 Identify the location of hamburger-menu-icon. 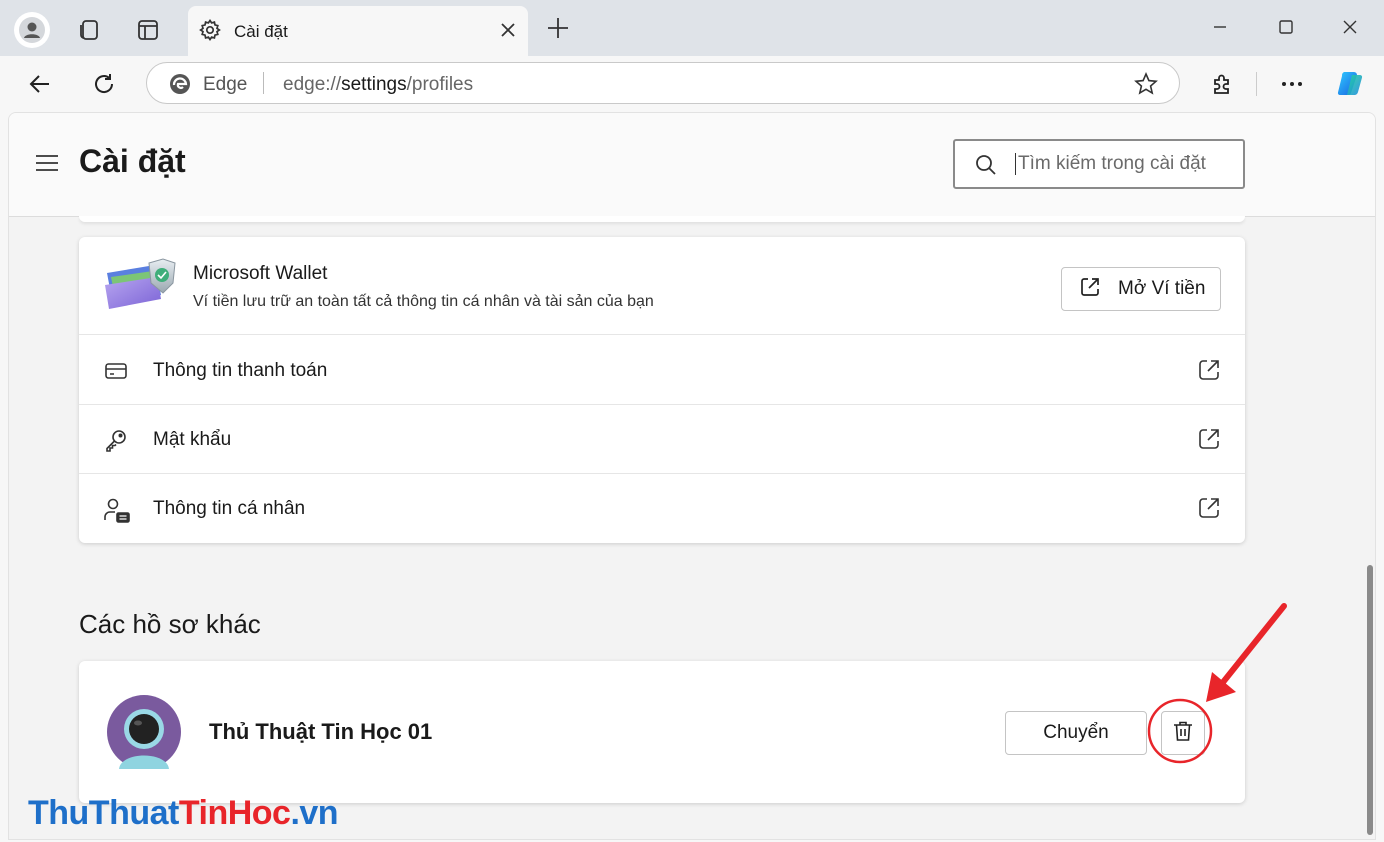
(47, 165).